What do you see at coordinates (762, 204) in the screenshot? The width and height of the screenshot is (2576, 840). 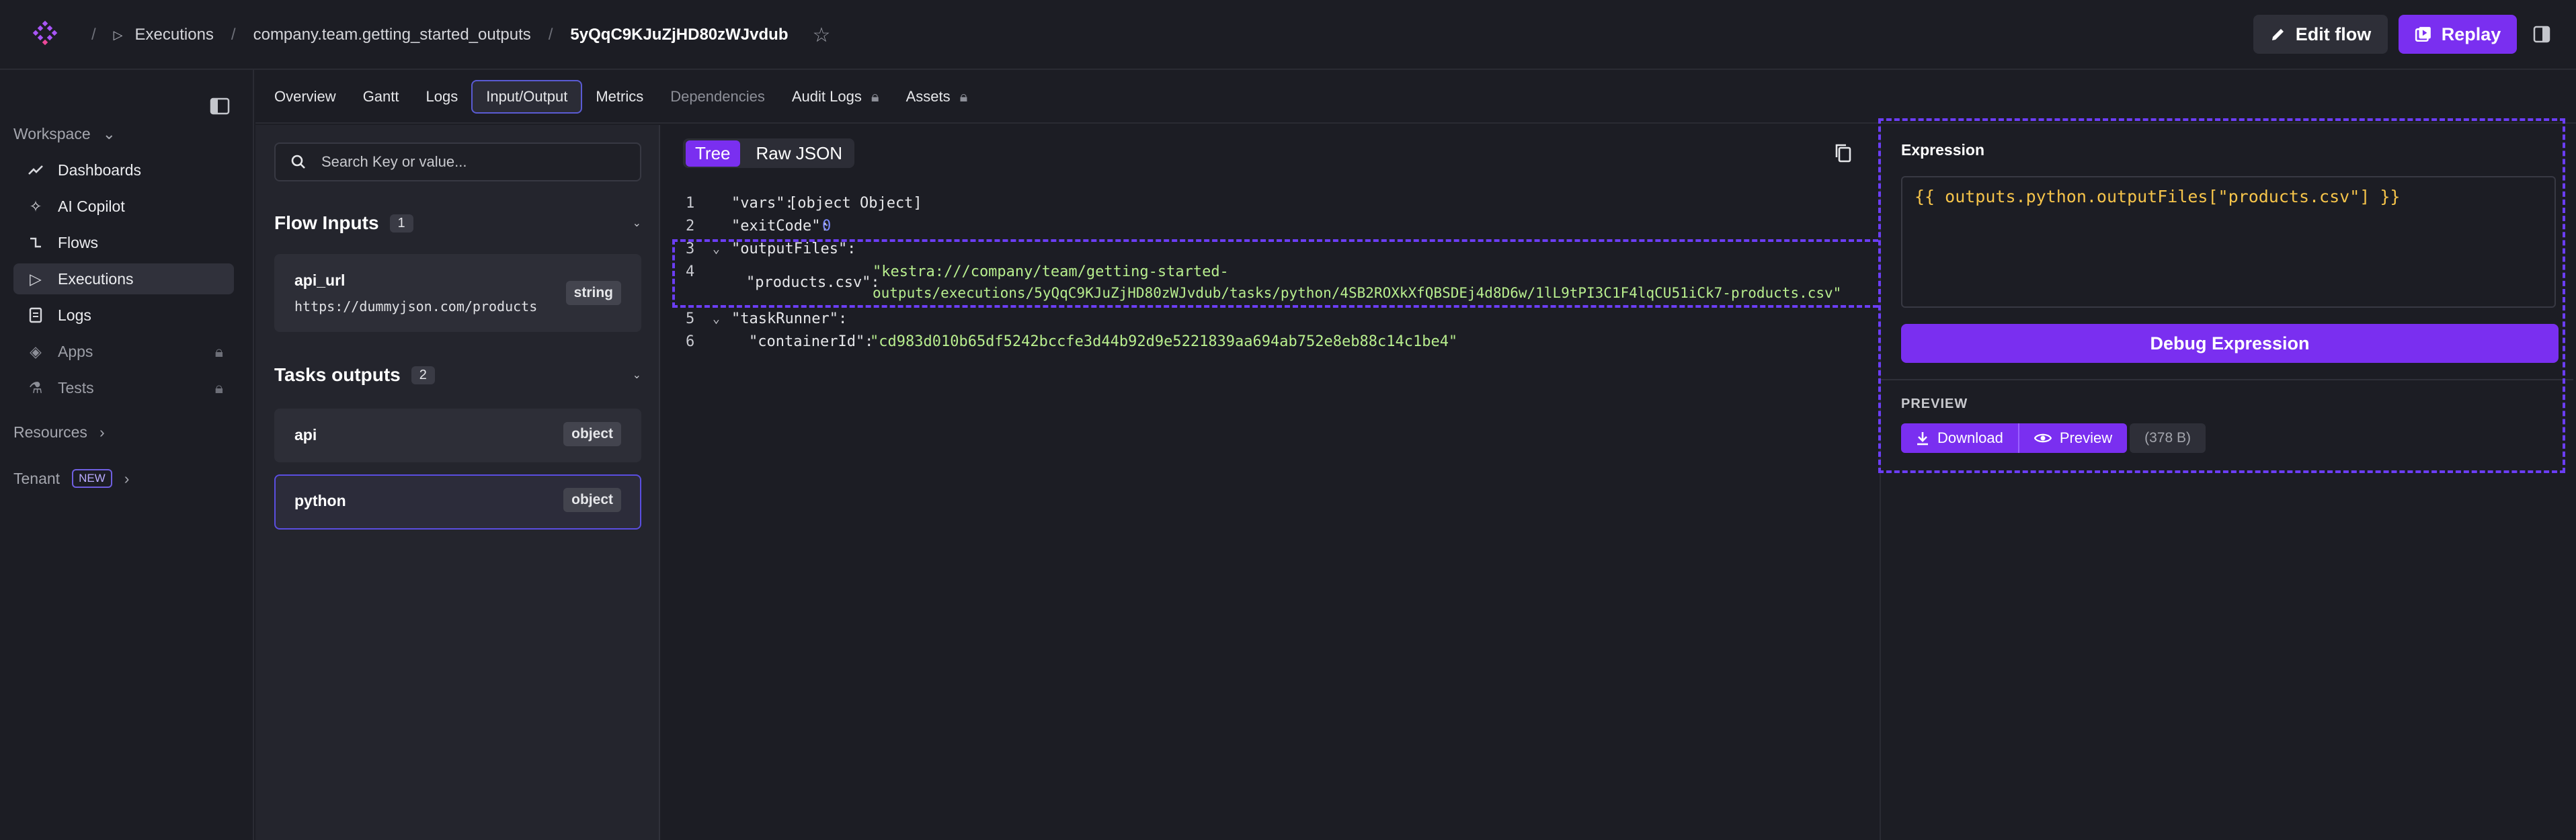 I see `code-key: "vars":` at bounding box center [762, 204].